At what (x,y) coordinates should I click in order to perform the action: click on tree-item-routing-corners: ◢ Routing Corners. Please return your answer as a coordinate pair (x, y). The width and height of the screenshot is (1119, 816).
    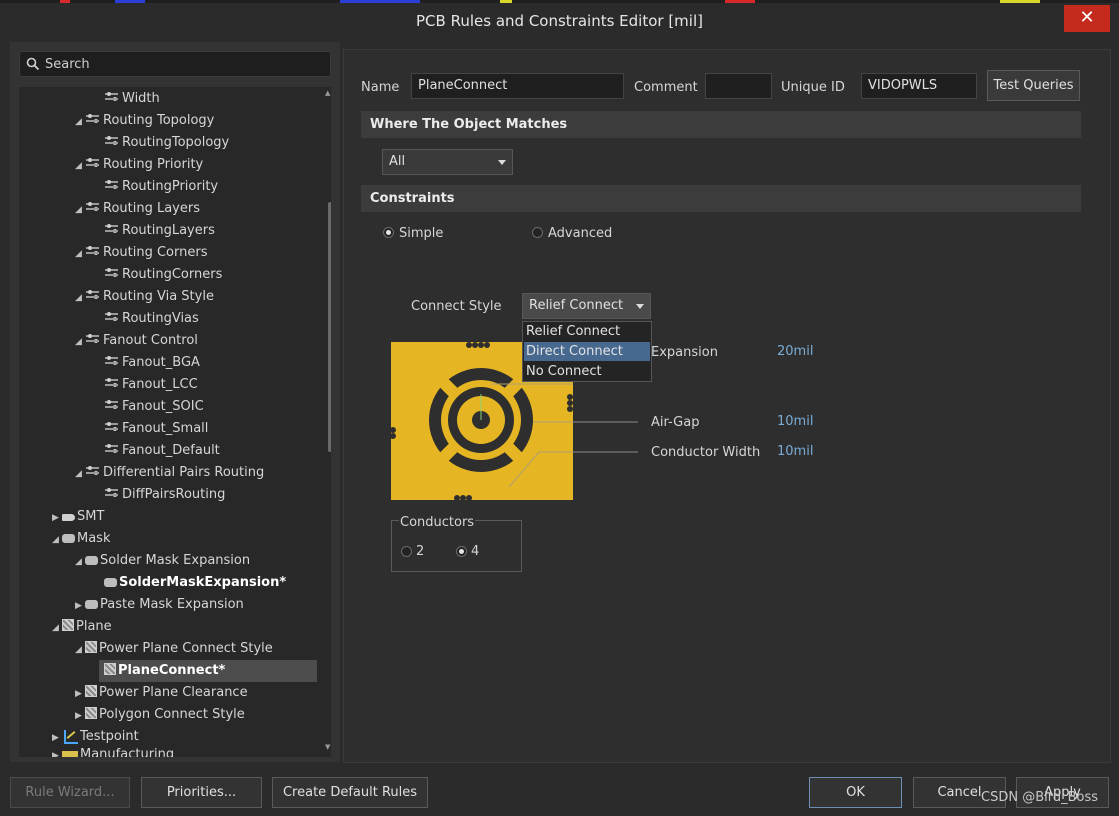
    Looking at the image, I should click on (141, 253).